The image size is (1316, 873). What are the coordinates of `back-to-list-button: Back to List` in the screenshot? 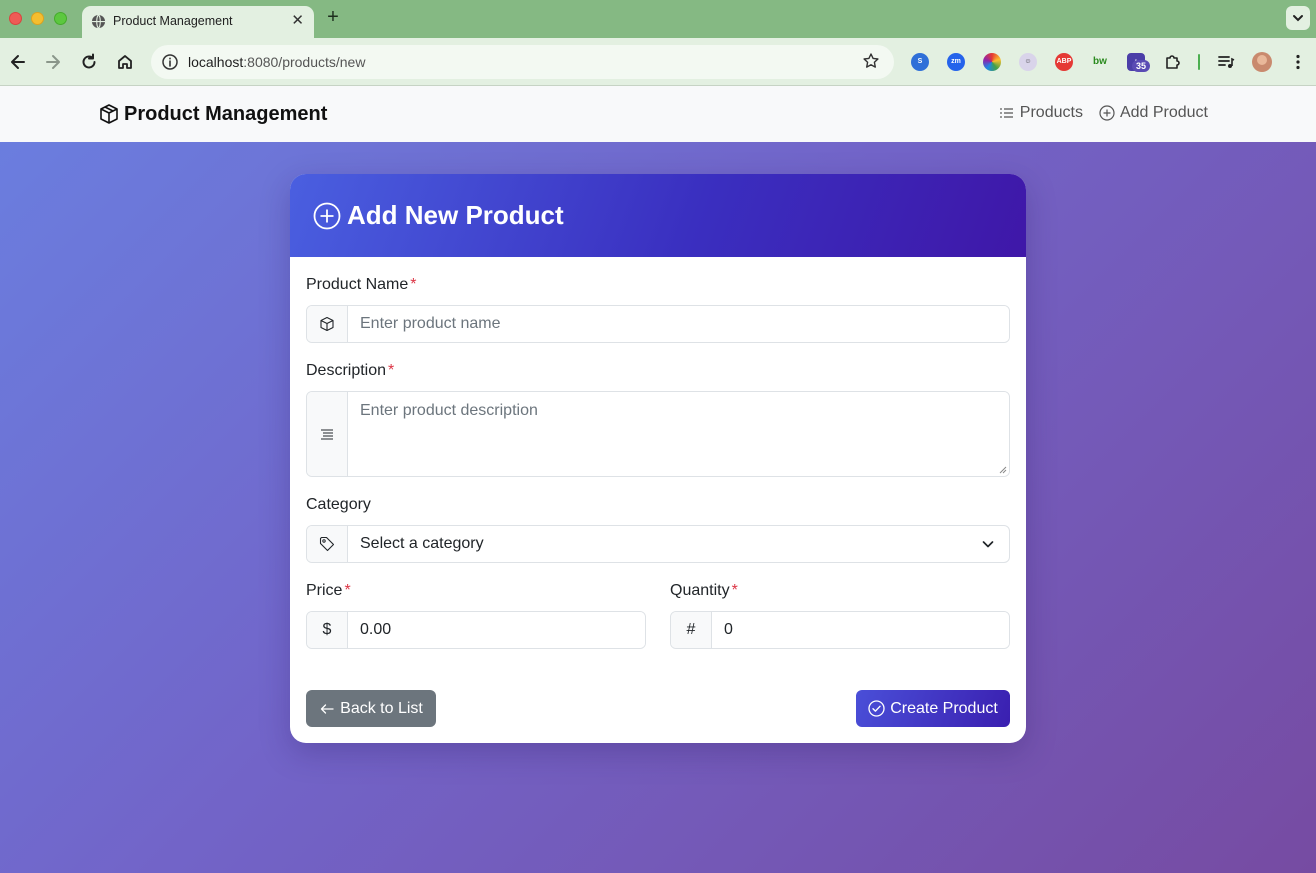 It's located at (371, 708).